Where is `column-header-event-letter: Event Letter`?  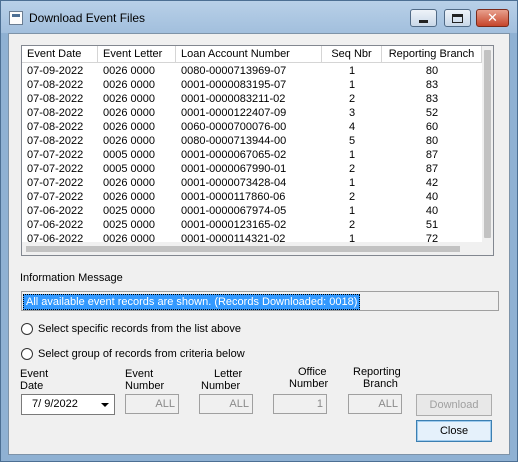 column-header-event-letter: Event Letter is located at coordinates (137, 54).